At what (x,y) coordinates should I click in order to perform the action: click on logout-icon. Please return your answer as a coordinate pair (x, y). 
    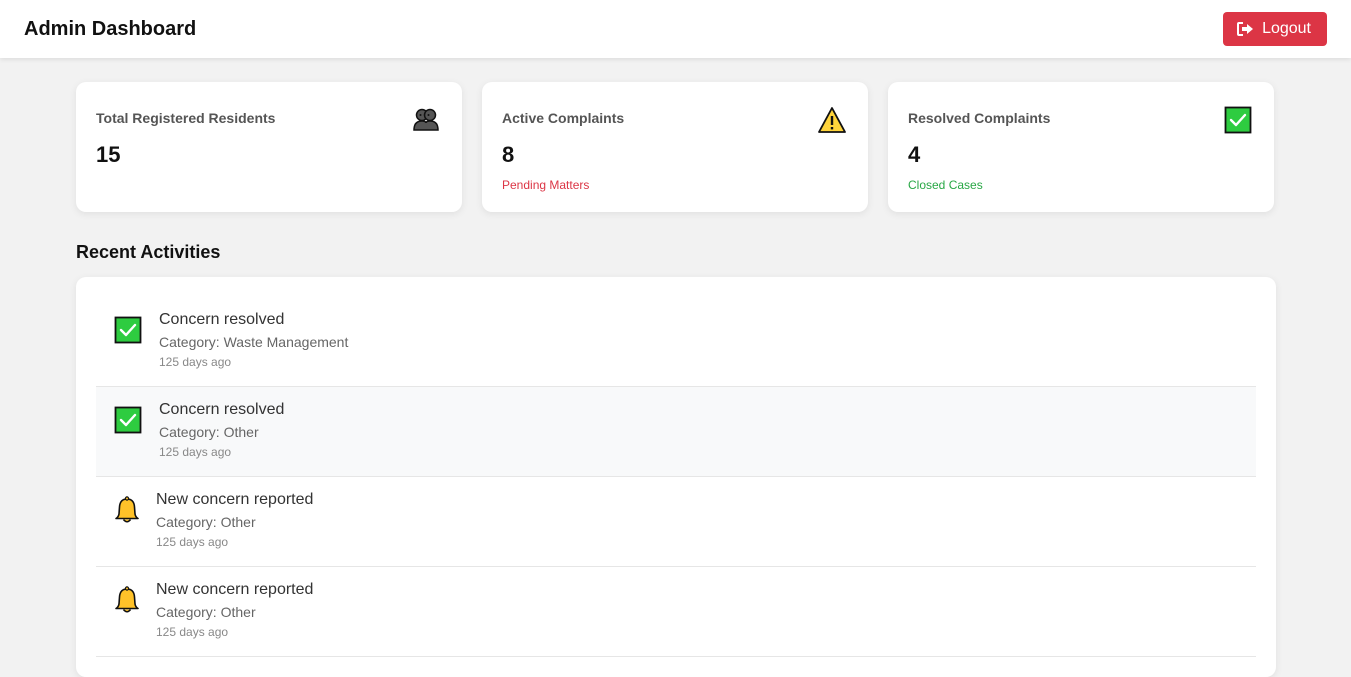
    Looking at the image, I should click on (1245, 29).